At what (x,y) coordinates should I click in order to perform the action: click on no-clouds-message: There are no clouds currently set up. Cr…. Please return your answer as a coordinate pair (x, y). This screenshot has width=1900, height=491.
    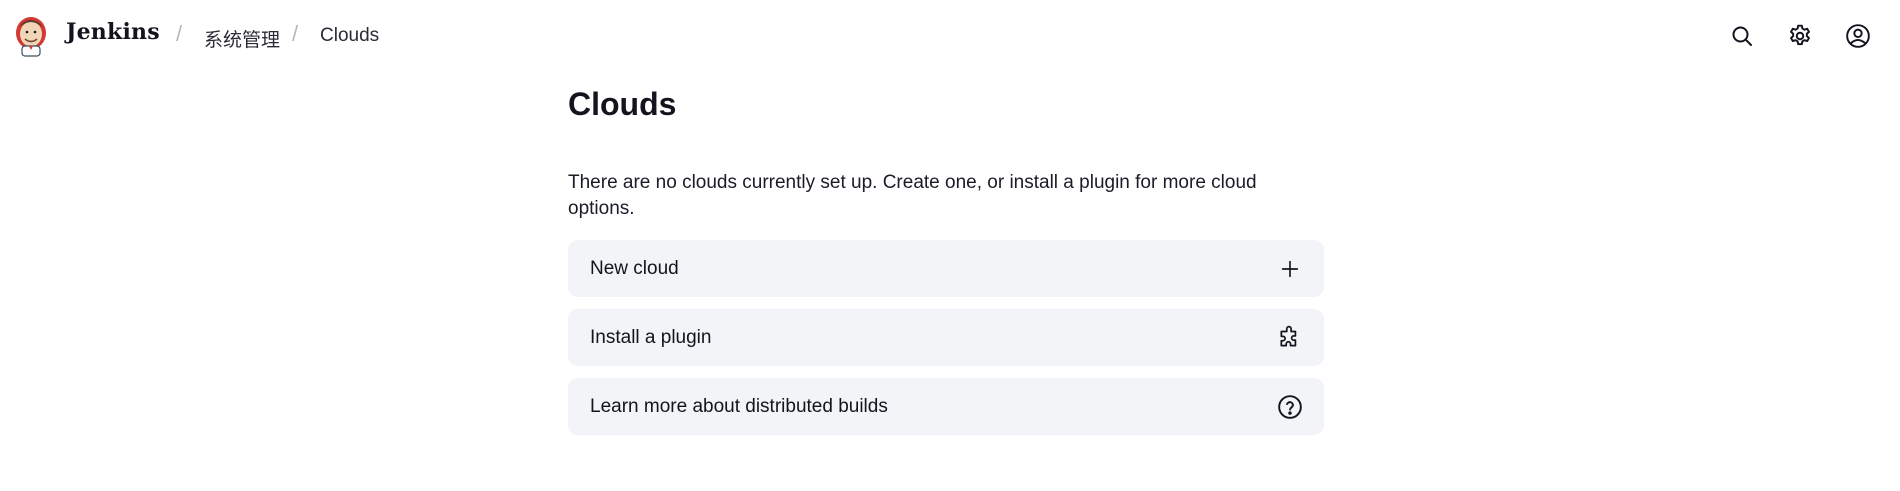
    Looking at the image, I should click on (912, 195).